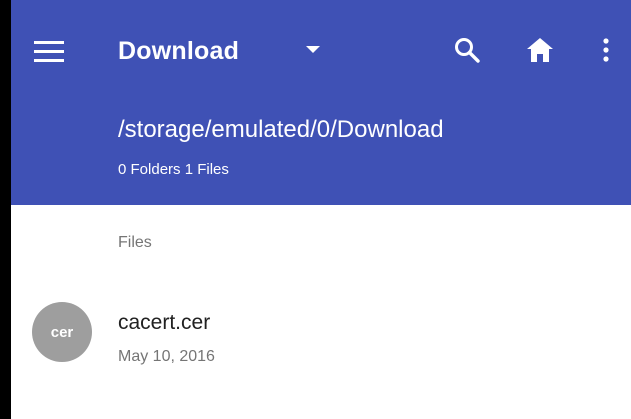 The image size is (631, 419). I want to click on search-icon, so click(467, 50).